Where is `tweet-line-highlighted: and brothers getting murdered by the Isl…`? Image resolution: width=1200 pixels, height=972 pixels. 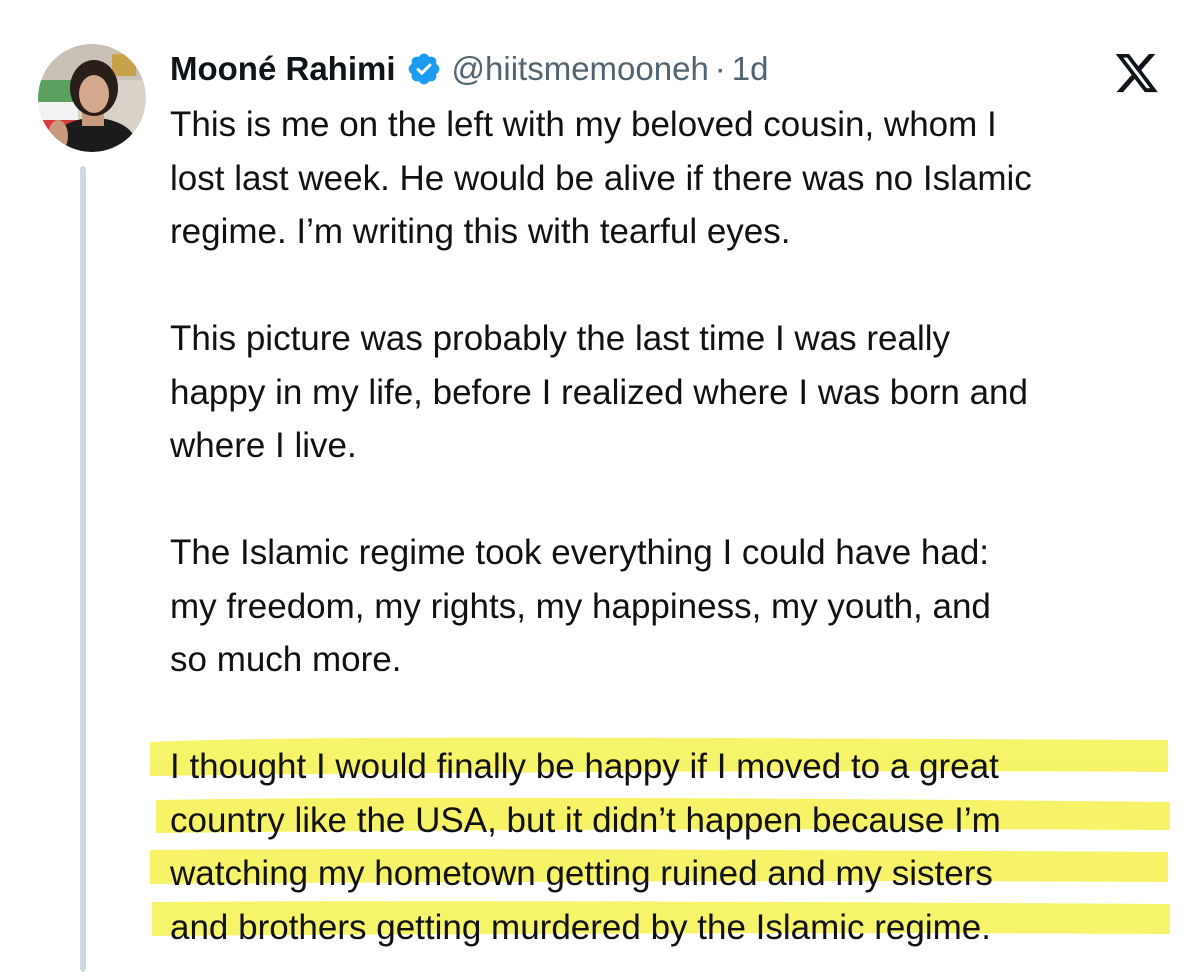 tweet-line-highlighted: and brothers getting murdered by the Isl… is located at coordinates (580, 927).